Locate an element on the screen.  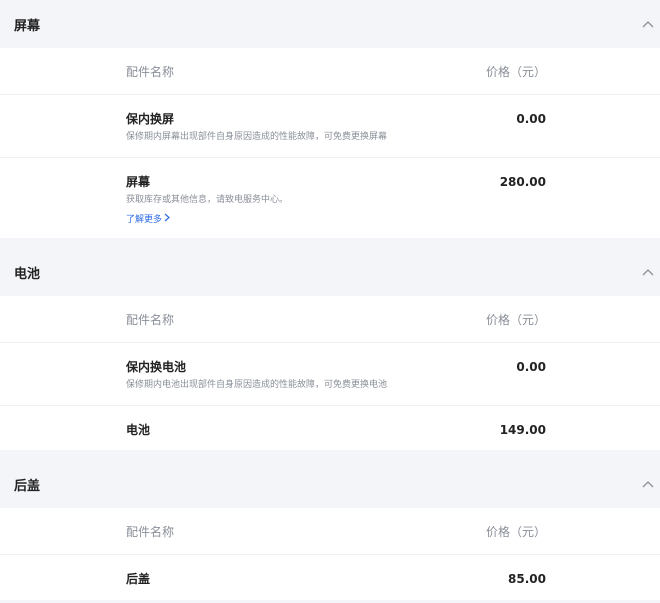
row-info: 保内换屏 保修期内屏幕出现部件自身原因造成的性能故障，可免费更换屏幕 is located at coordinates (256, 127).